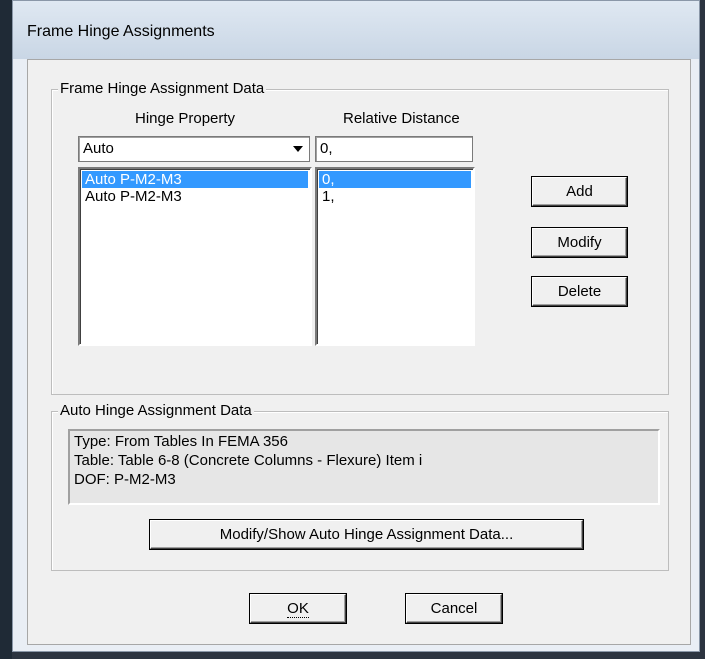 The width and height of the screenshot is (705, 659). Describe the element at coordinates (579, 191) in the screenshot. I see `add-button: Add` at that location.